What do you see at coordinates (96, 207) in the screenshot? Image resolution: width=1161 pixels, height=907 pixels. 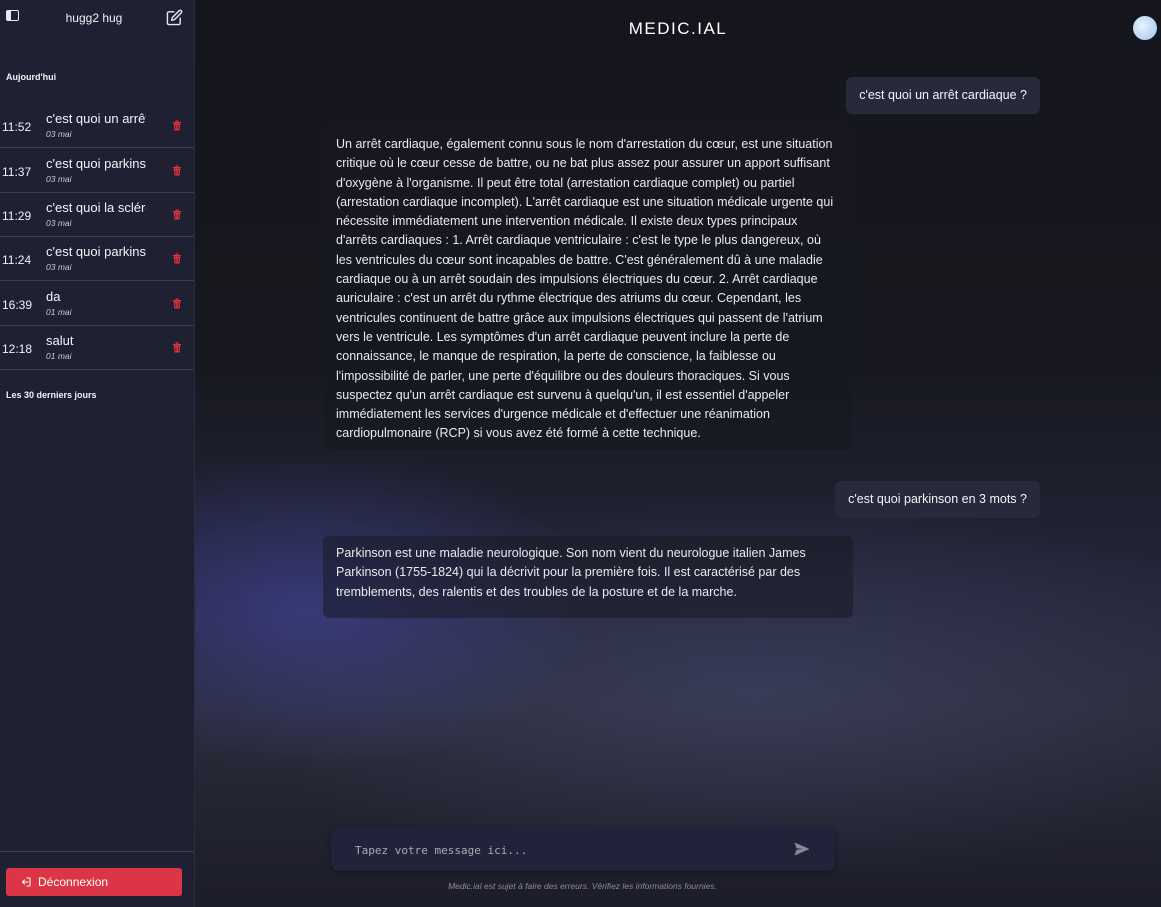 I see `conversation-title: c'est quoi la sclérose ?` at bounding box center [96, 207].